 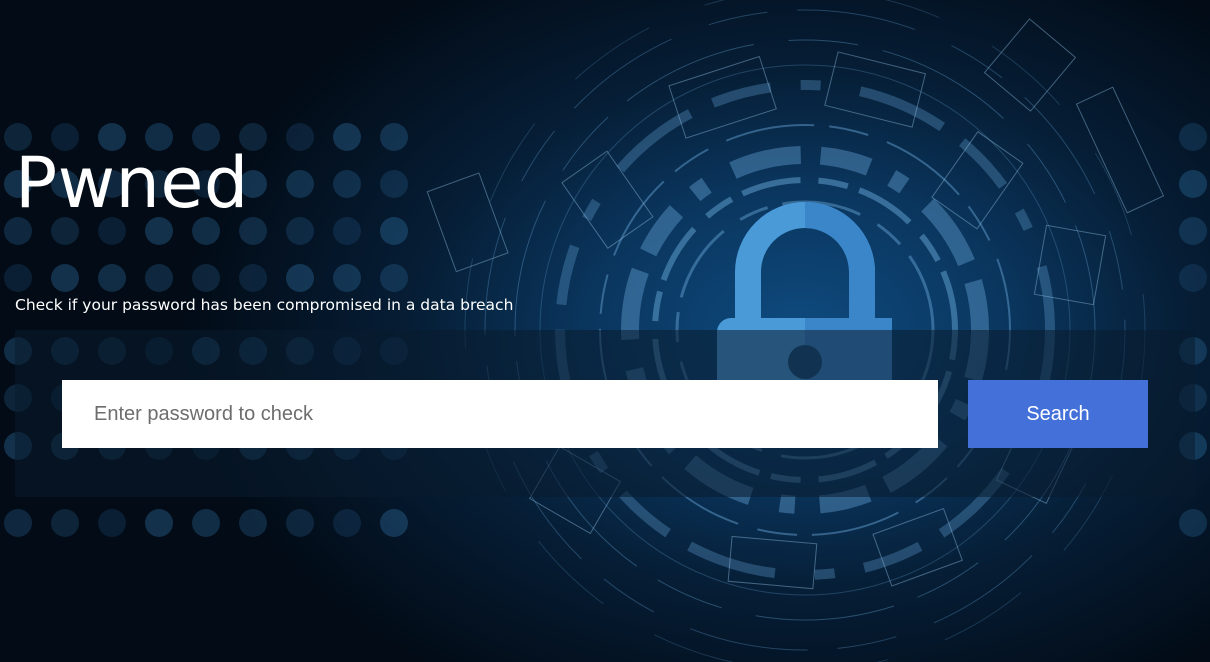 I want to click on password-input, so click(x=500, y=414).